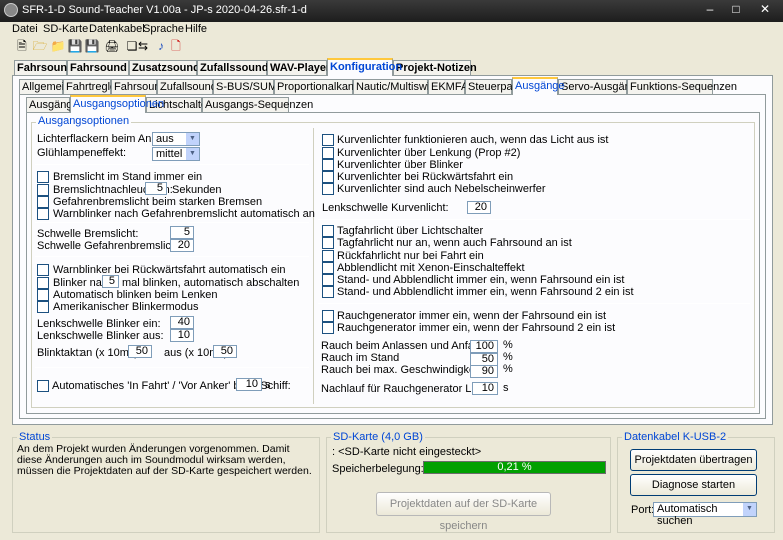 This screenshot has height=540, width=783. I want to click on tab-projekt-notizen: Projekt-Notizen, so click(435, 68).